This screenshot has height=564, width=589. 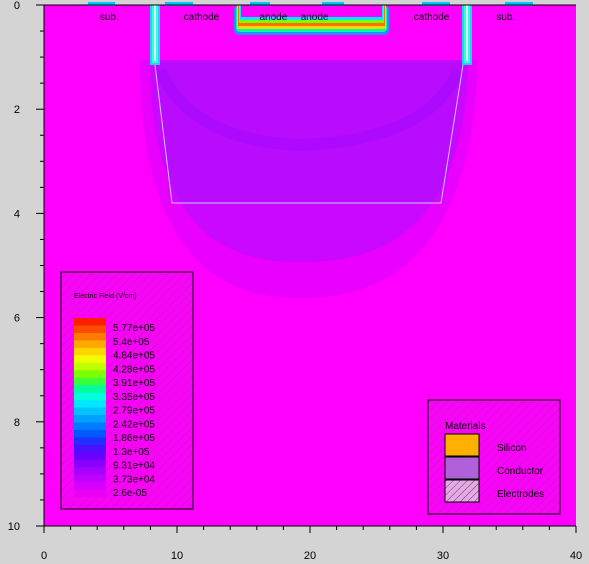 I want to click on colorbar-label: 2.79e+05, so click(x=134, y=411).